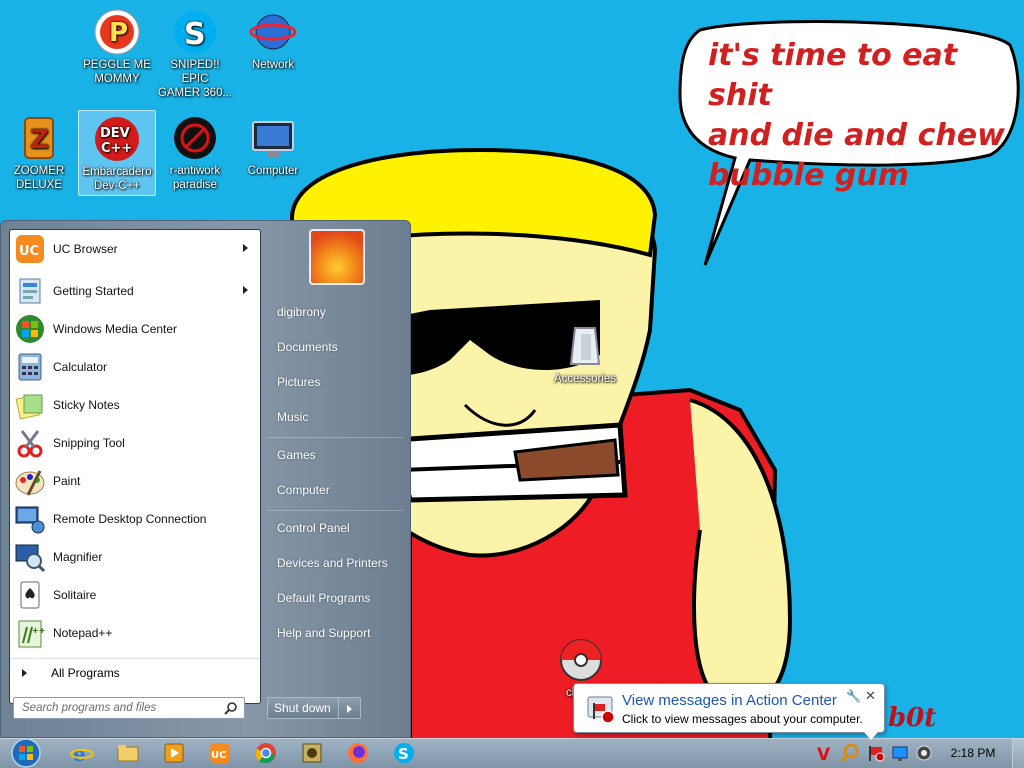 Image resolution: width=1024 pixels, height=768 pixels. Describe the element at coordinates (135, 291) in the screenshot. I see `program-getting-started: Getting Started` at that location.